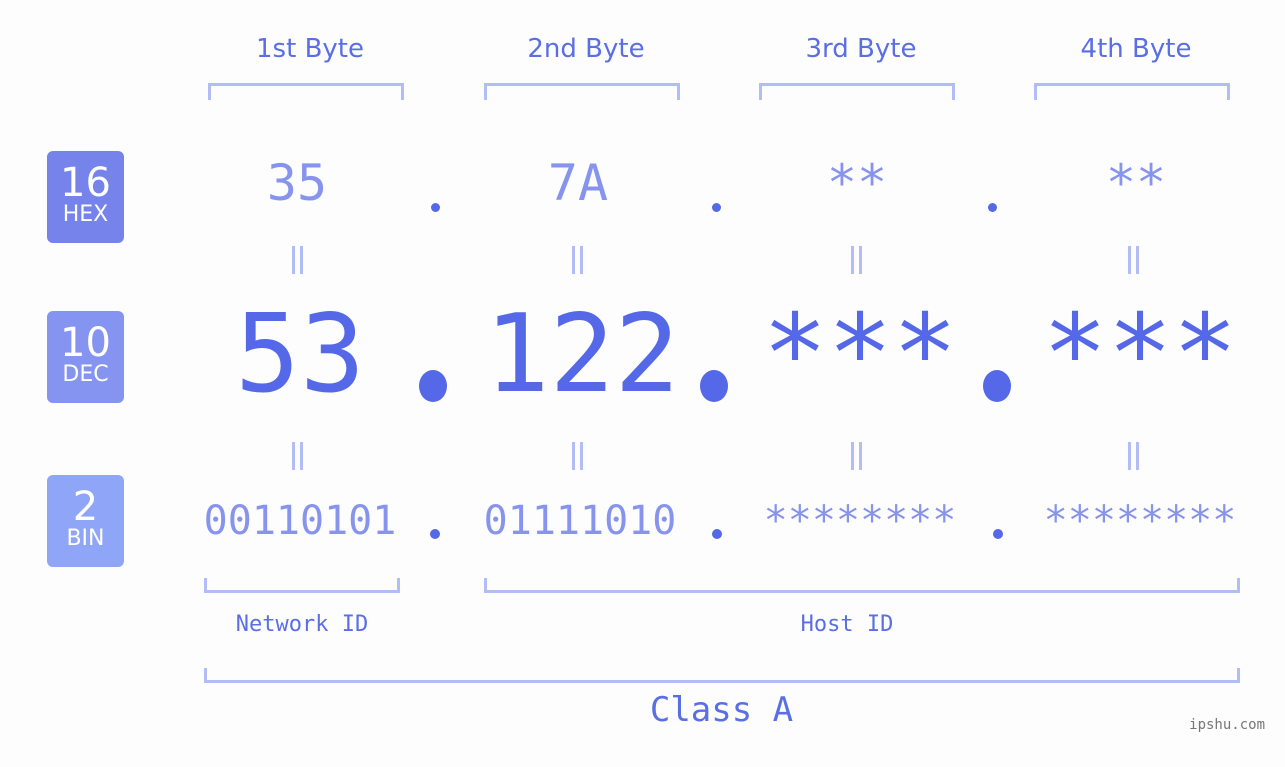 This screenshot has width=1285, height=767. I want to click on hex-byte-4: **, so click(1136, 183).